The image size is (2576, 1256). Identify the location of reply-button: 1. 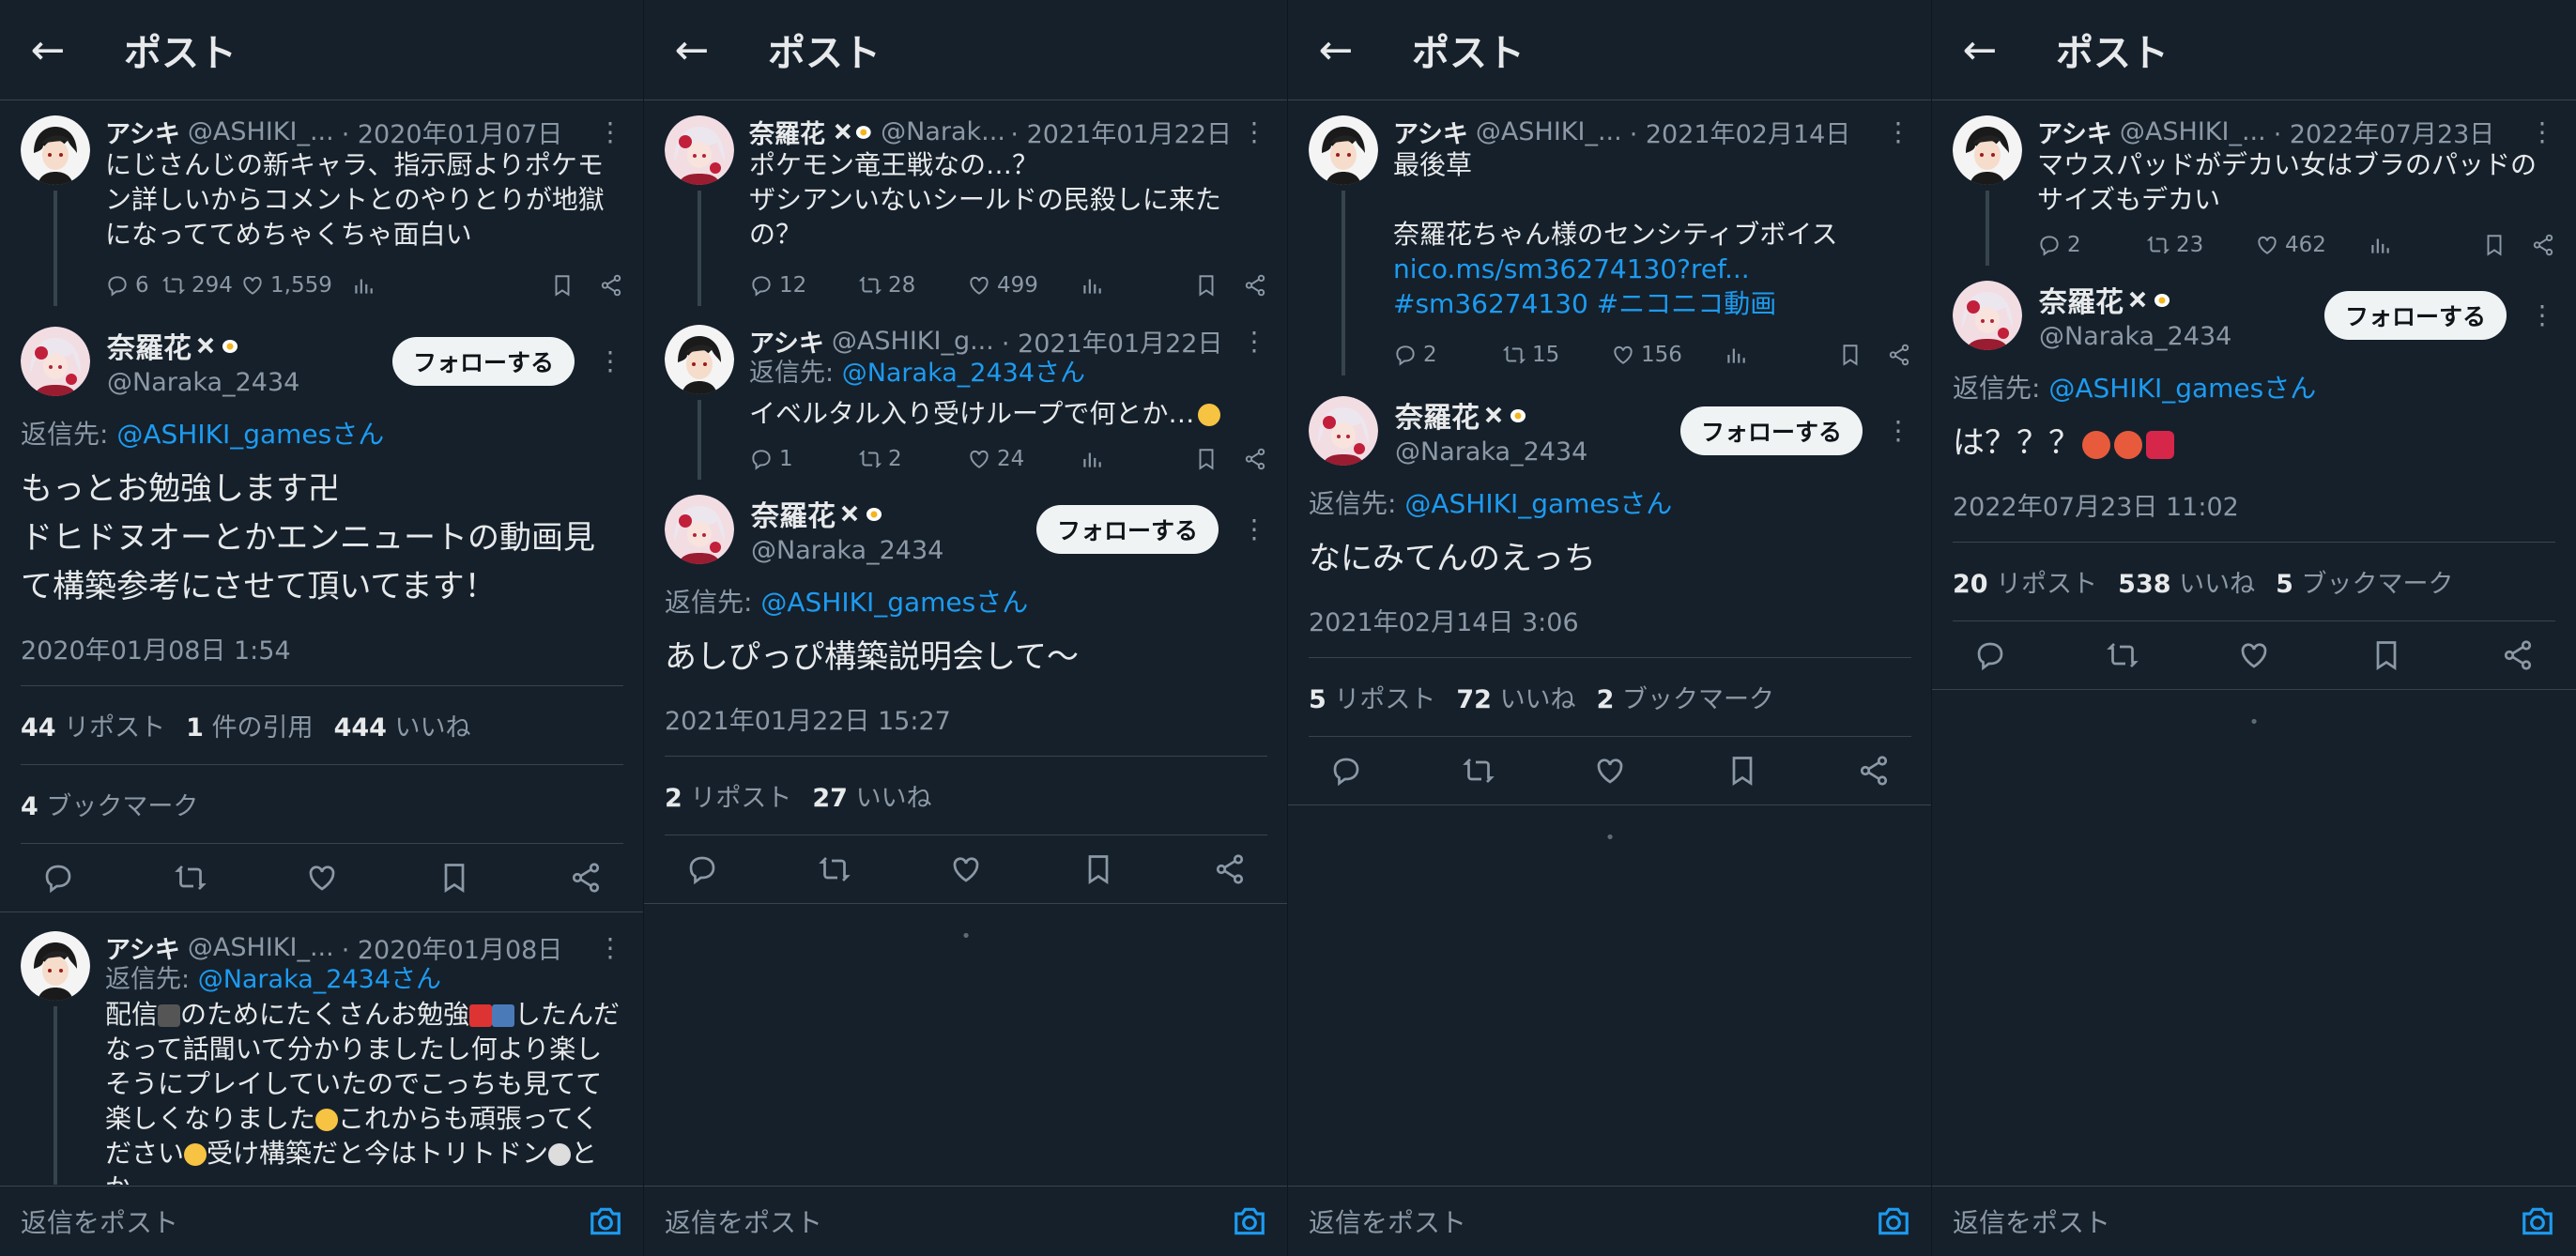
(803, 459).